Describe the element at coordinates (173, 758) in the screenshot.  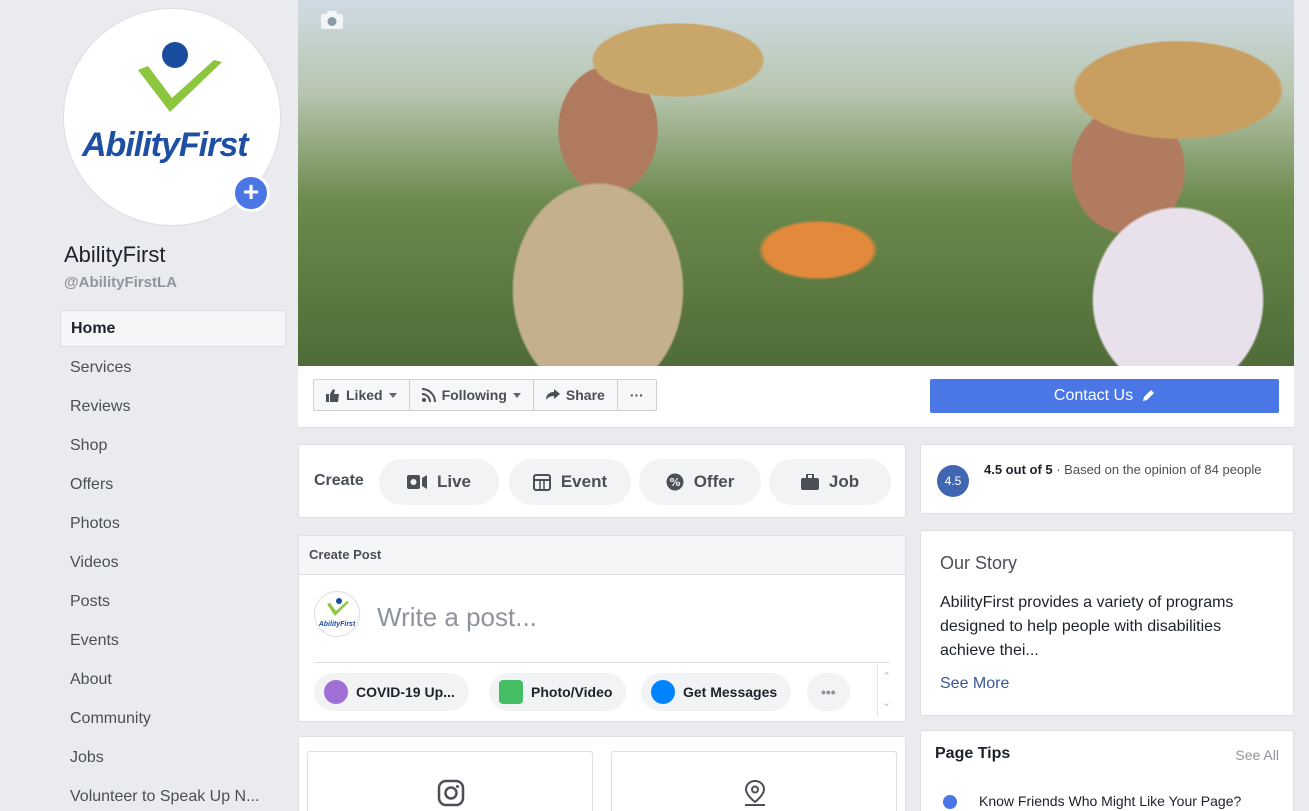
I see `sidebar-item-jobs: Jobs` at that location.